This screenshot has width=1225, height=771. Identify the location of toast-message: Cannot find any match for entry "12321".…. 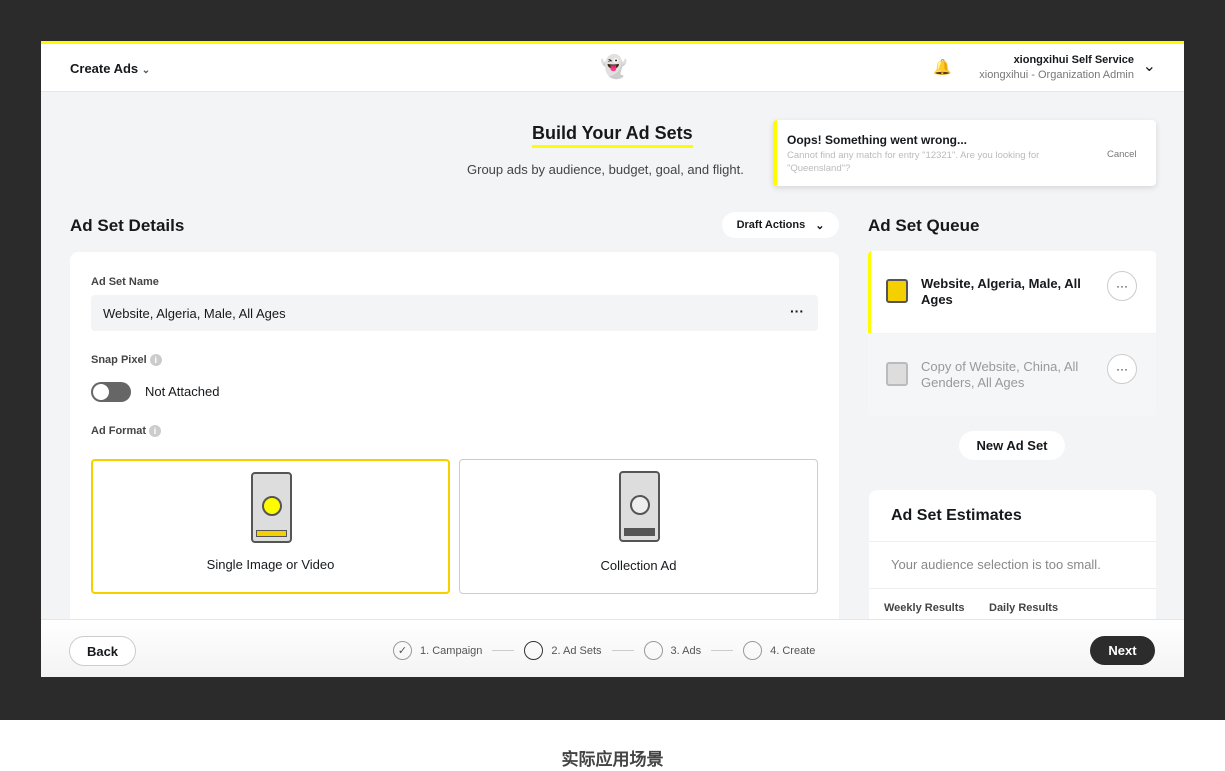
(913, 162).